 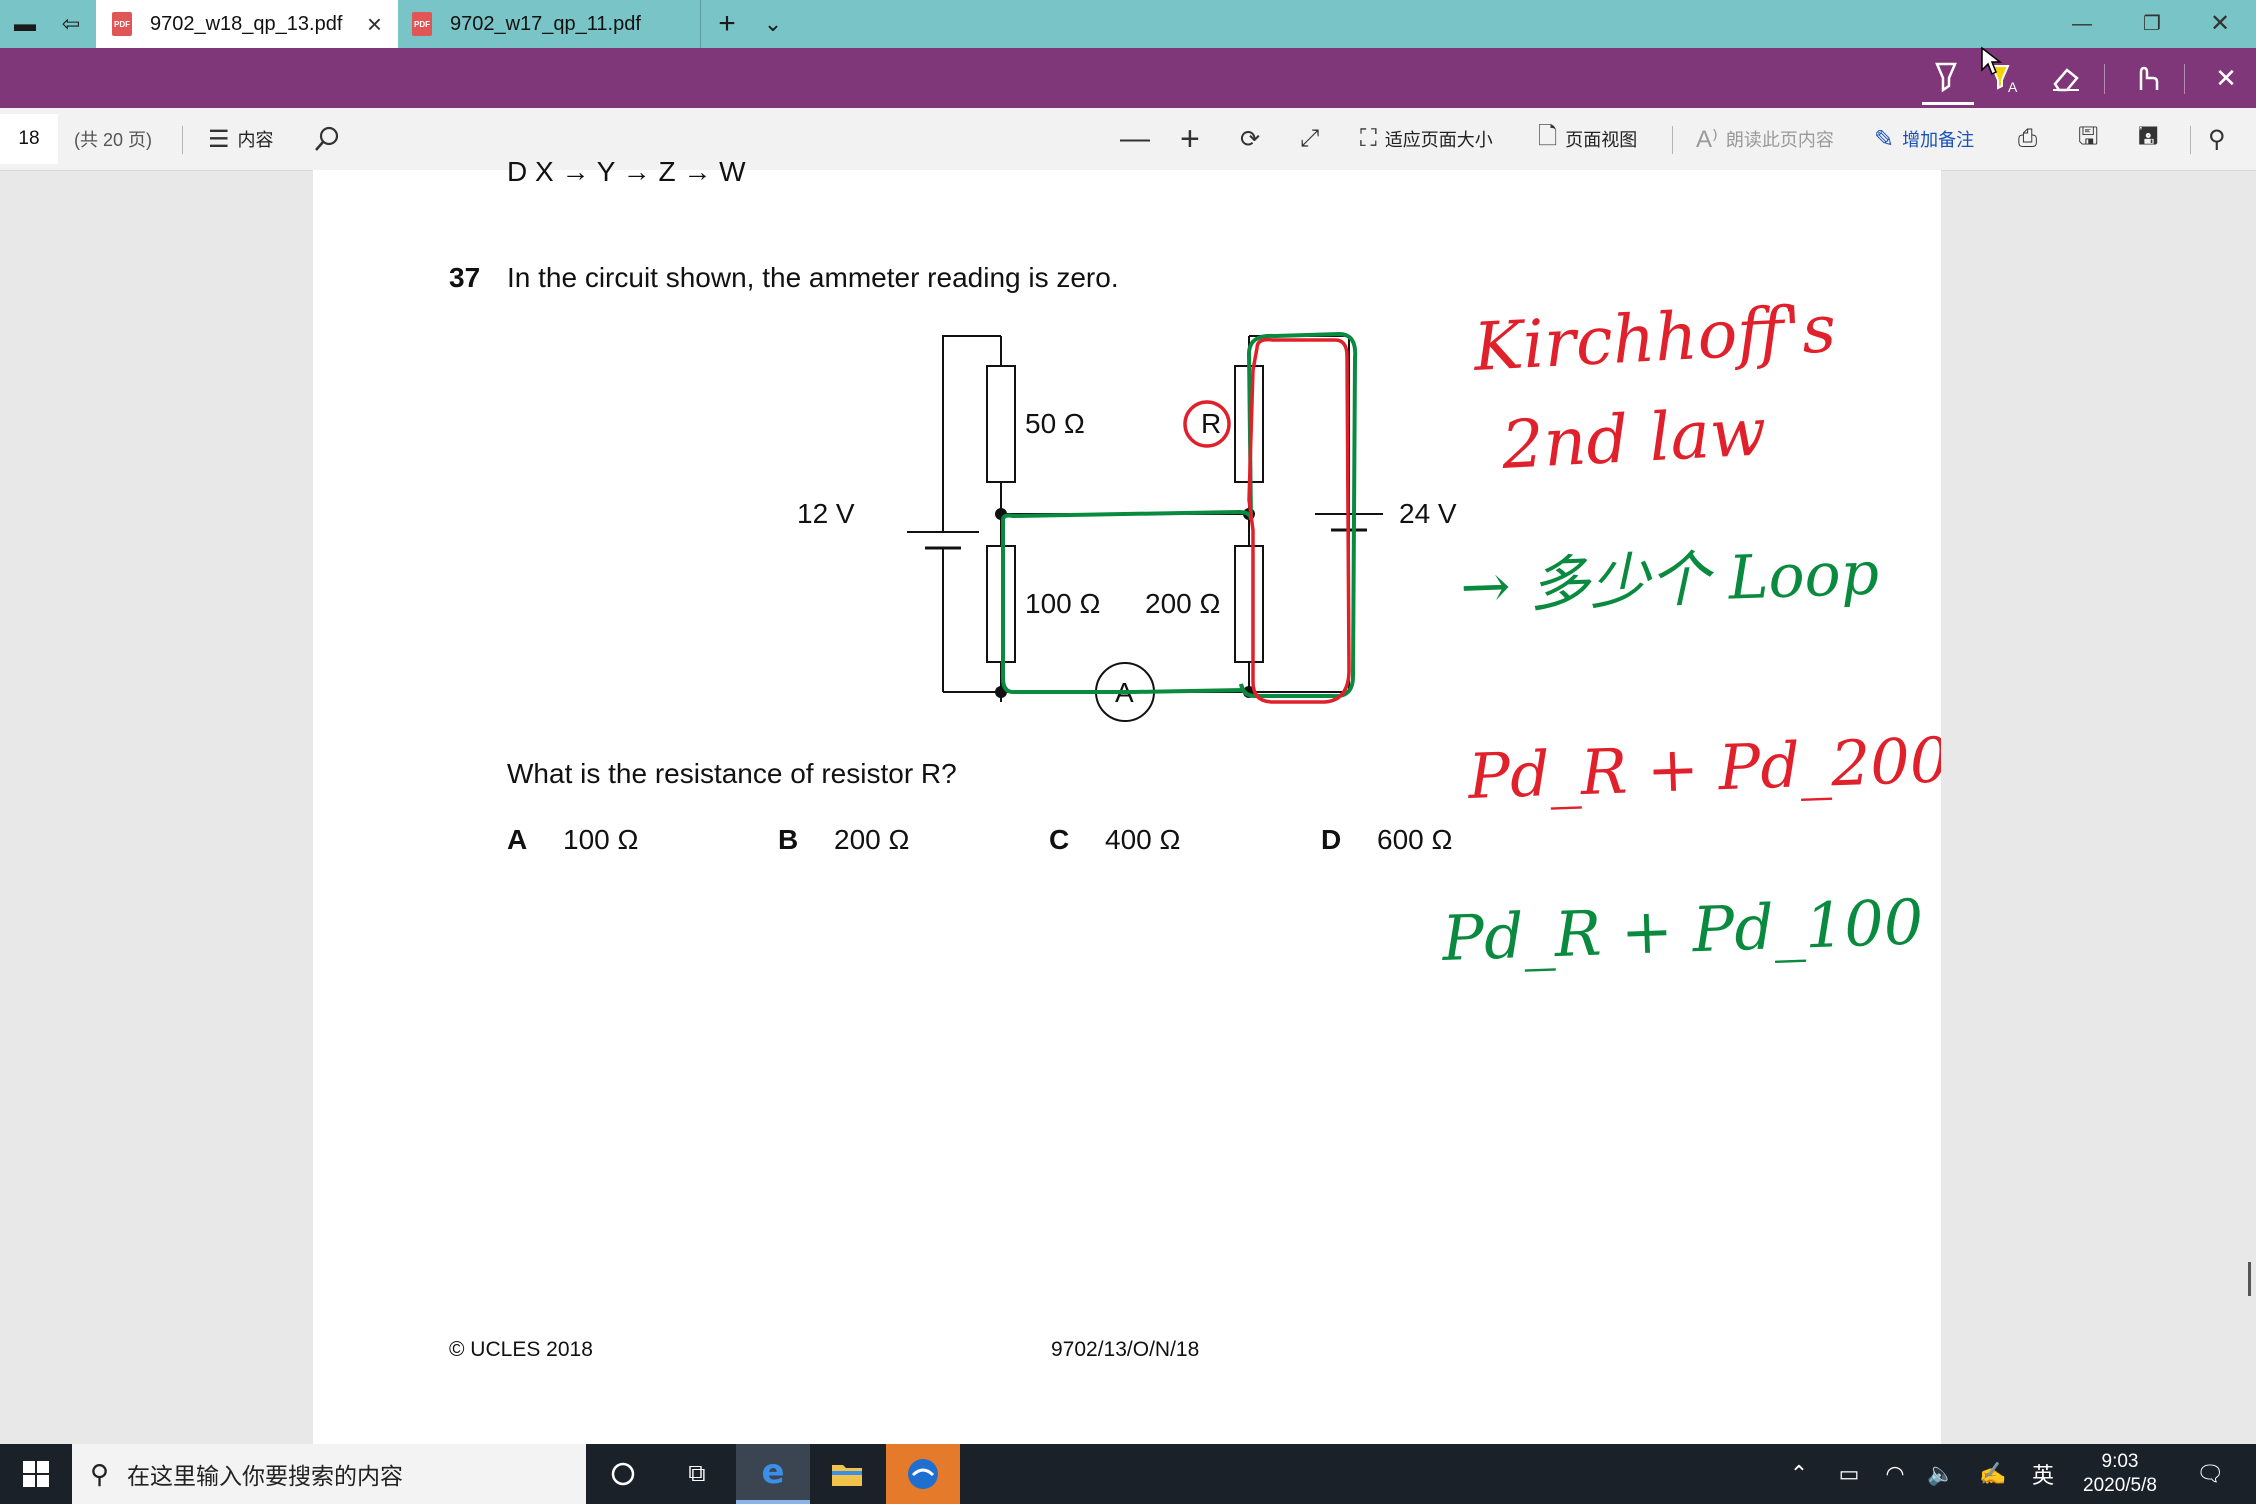 I want to click on touch-writing-icon, so click(x=2146, y=78).